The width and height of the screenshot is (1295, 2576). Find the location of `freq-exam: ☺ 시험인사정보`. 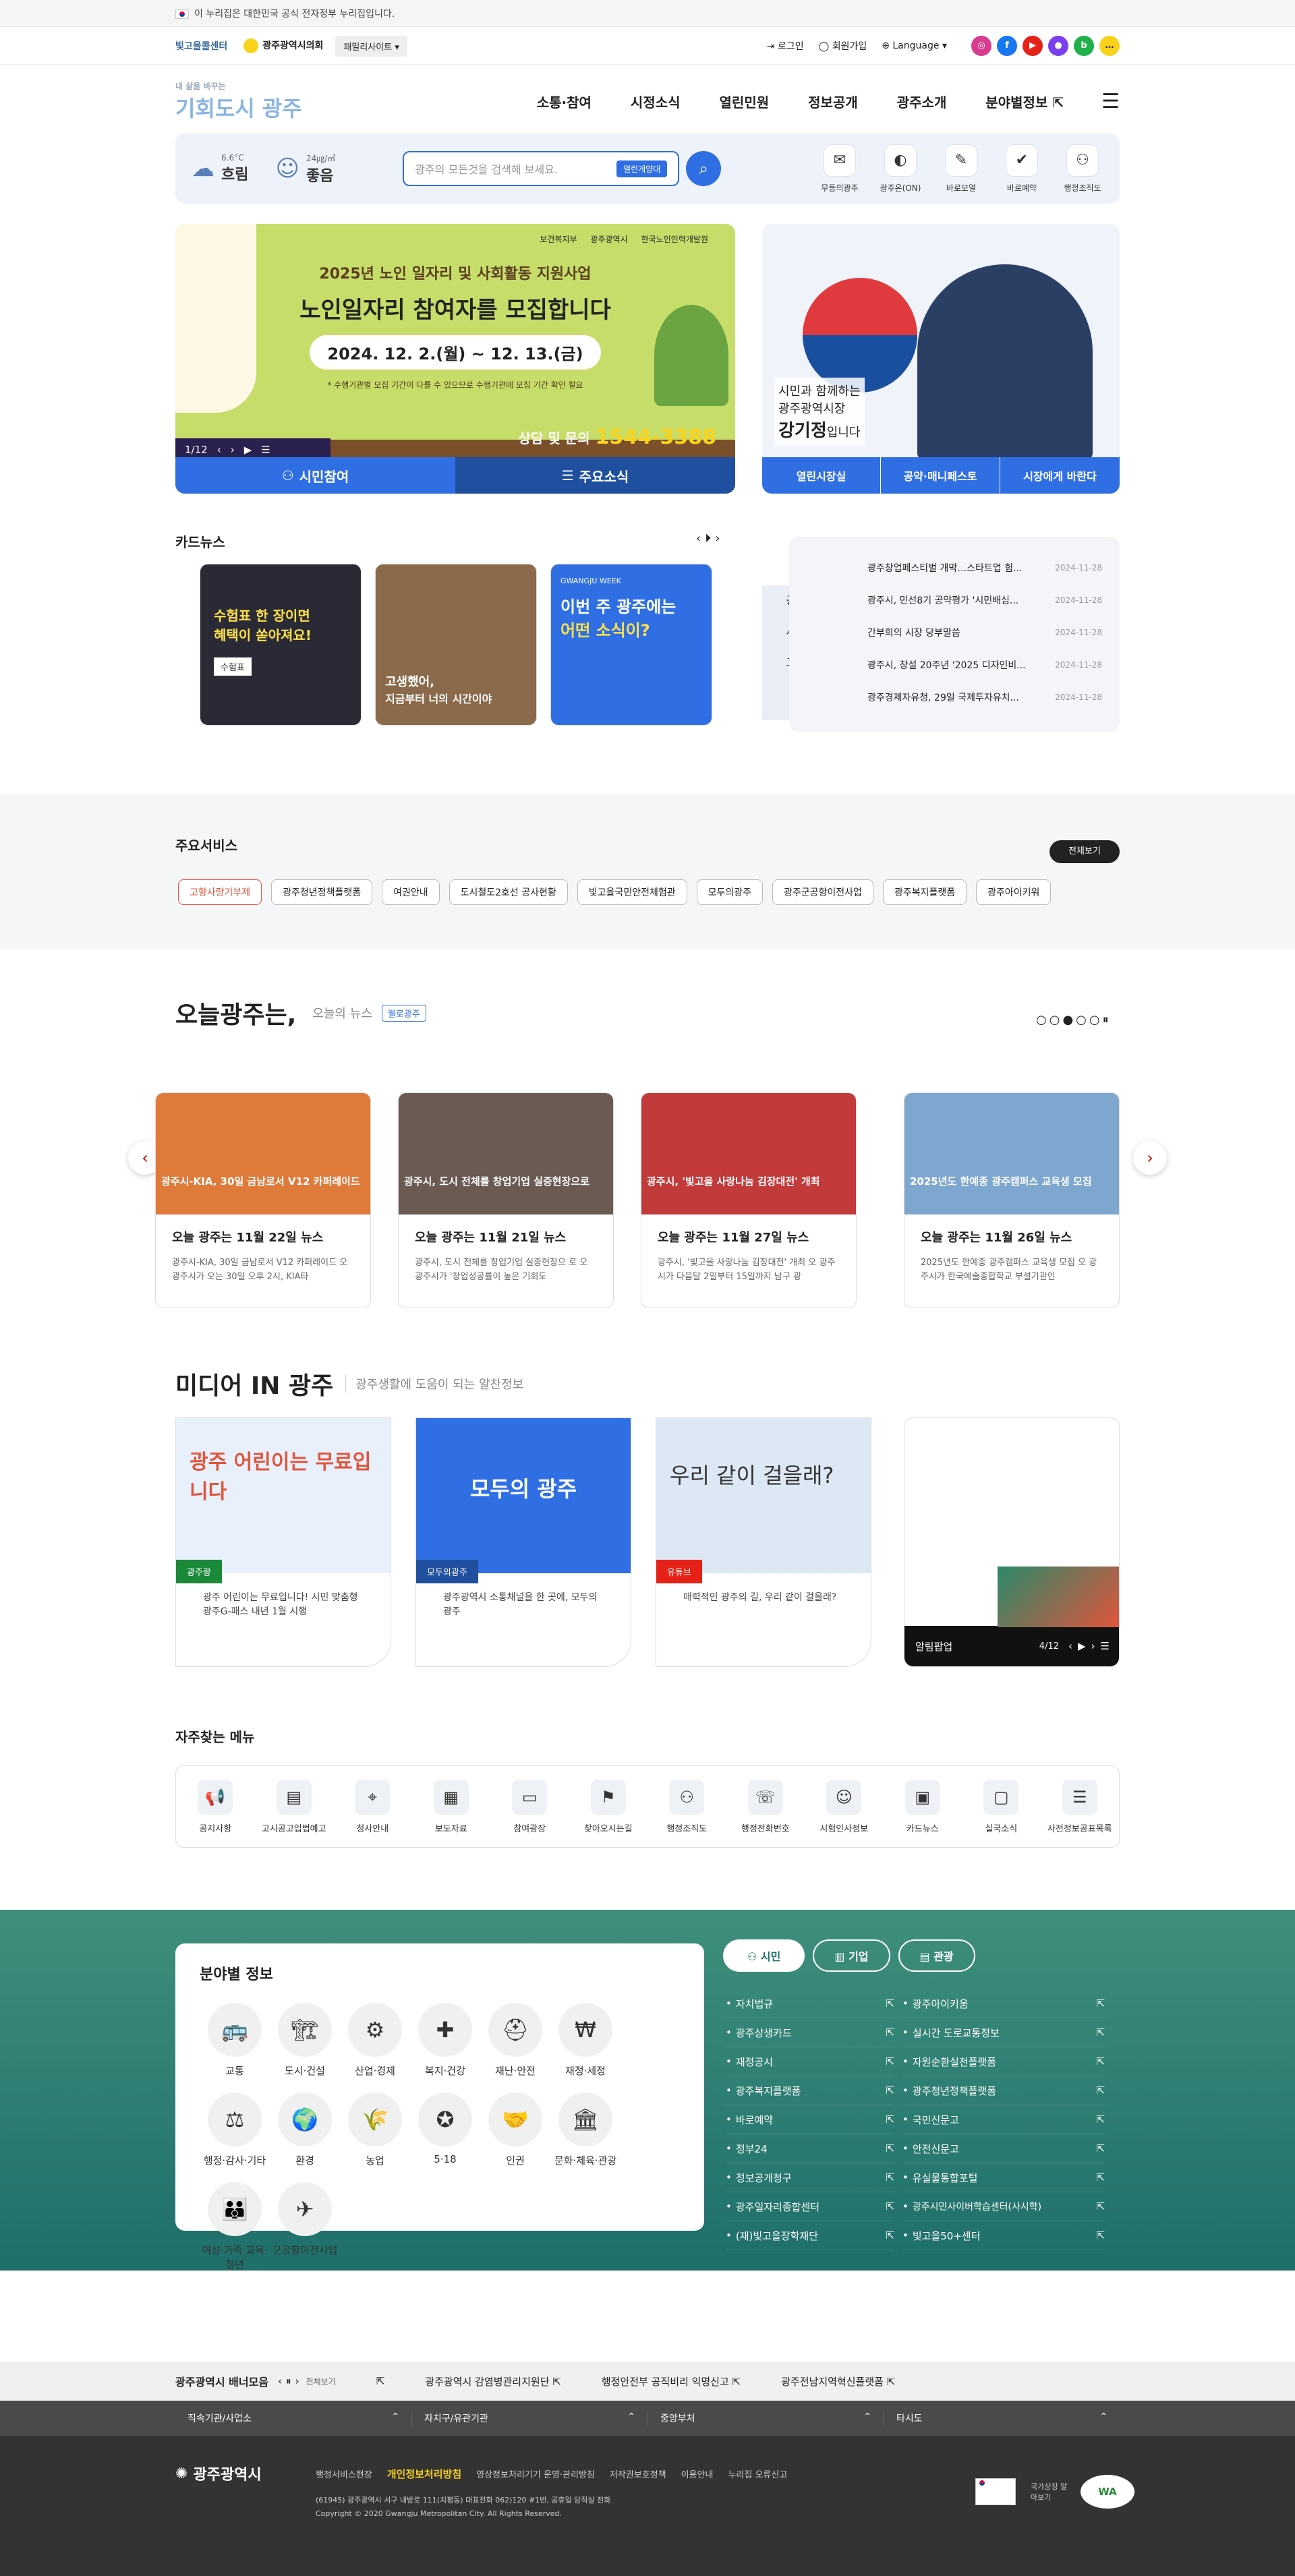

freq-exam: ☺ 시험인사정보 is located at coordinates (844, 1807).